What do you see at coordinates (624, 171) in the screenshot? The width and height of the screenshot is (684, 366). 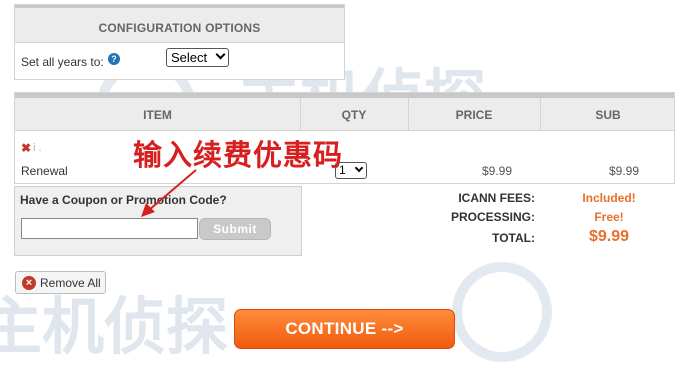 I see `item-subtotal: $9.99` at bounding box center [624, 171].